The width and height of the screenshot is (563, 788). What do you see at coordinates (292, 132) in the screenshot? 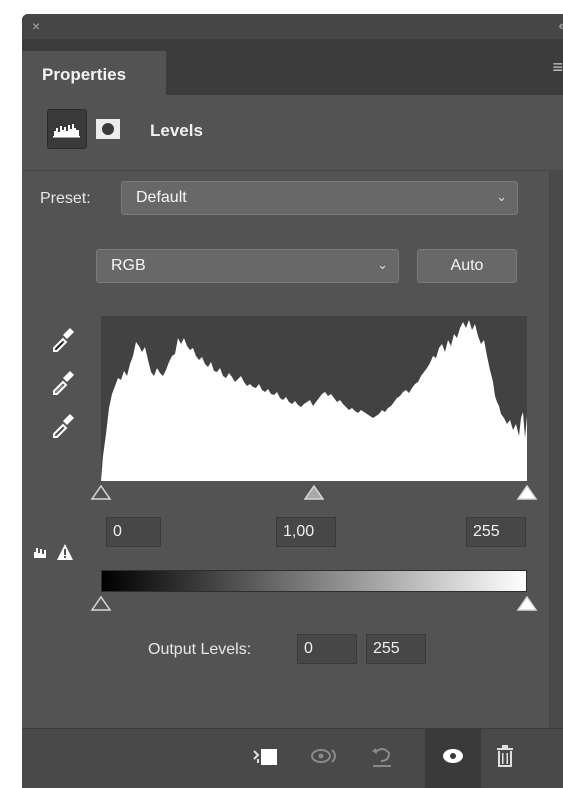
I see `properties-header: Levels` at bounding box center [292, 132].